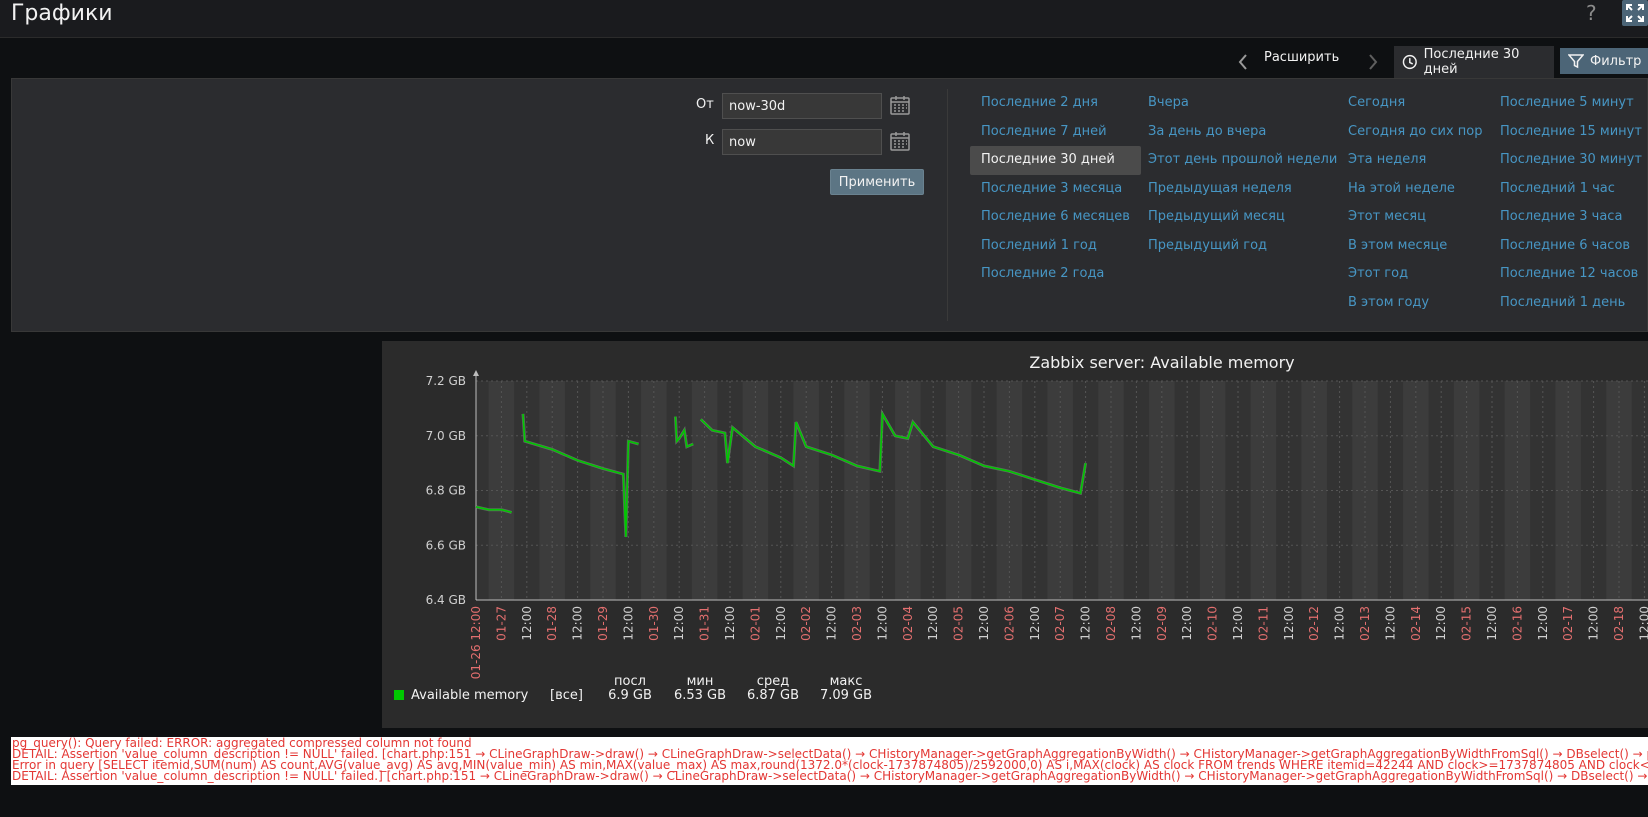 The width and height of the screenshot is (1648, 817). Describe the element at coordinates (1415, 160) in the screenshot. I see `quick-range-link: Эта неделя` at that location.